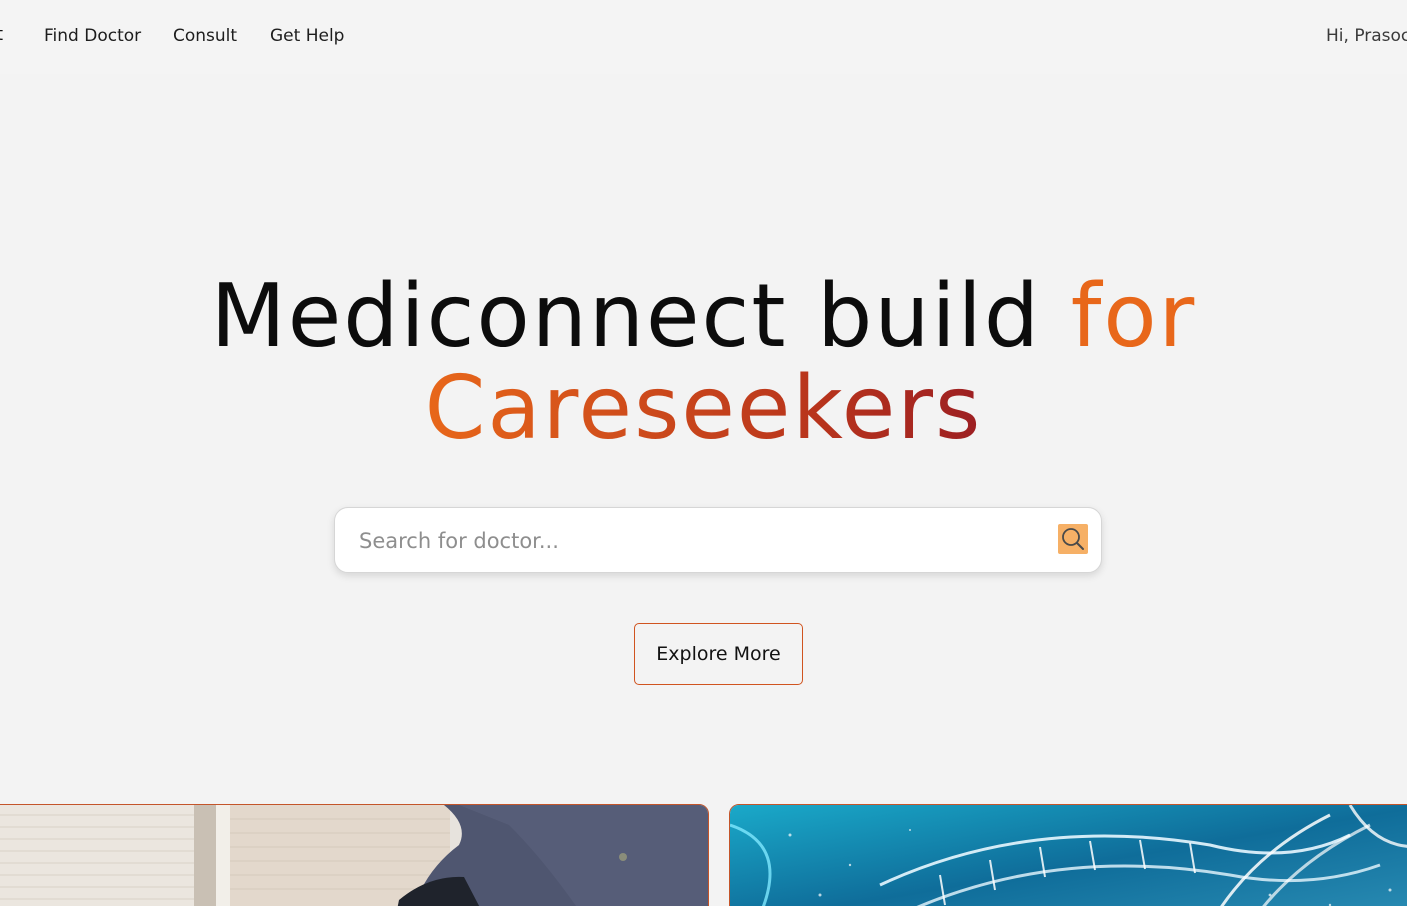 The image size is (1407, 906). What do you see at coordinates (1133, 316) in the screenshot?
I see `hero-title-accent: for` at bounding box center [1133, 316].